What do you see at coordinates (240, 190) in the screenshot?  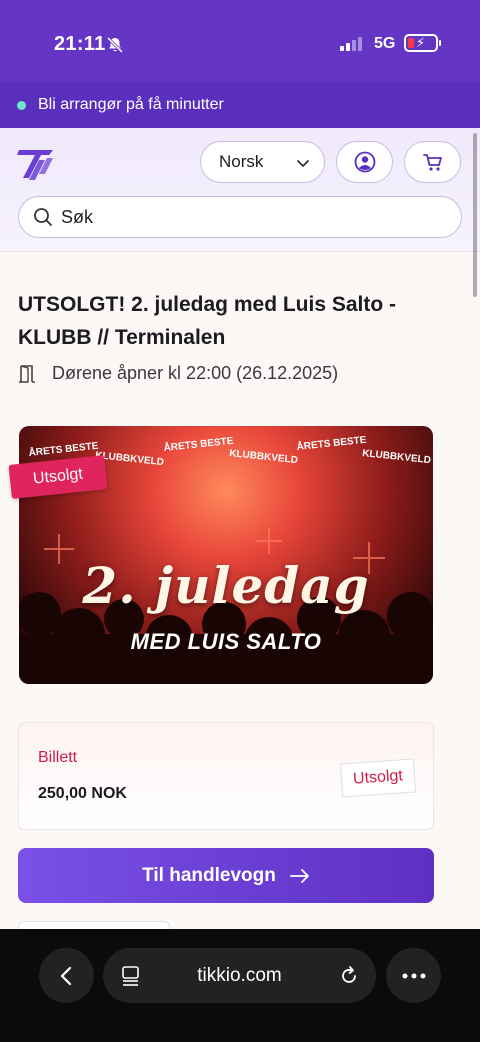 I see `site-header: Norsk` at bounding box center [240, 190].